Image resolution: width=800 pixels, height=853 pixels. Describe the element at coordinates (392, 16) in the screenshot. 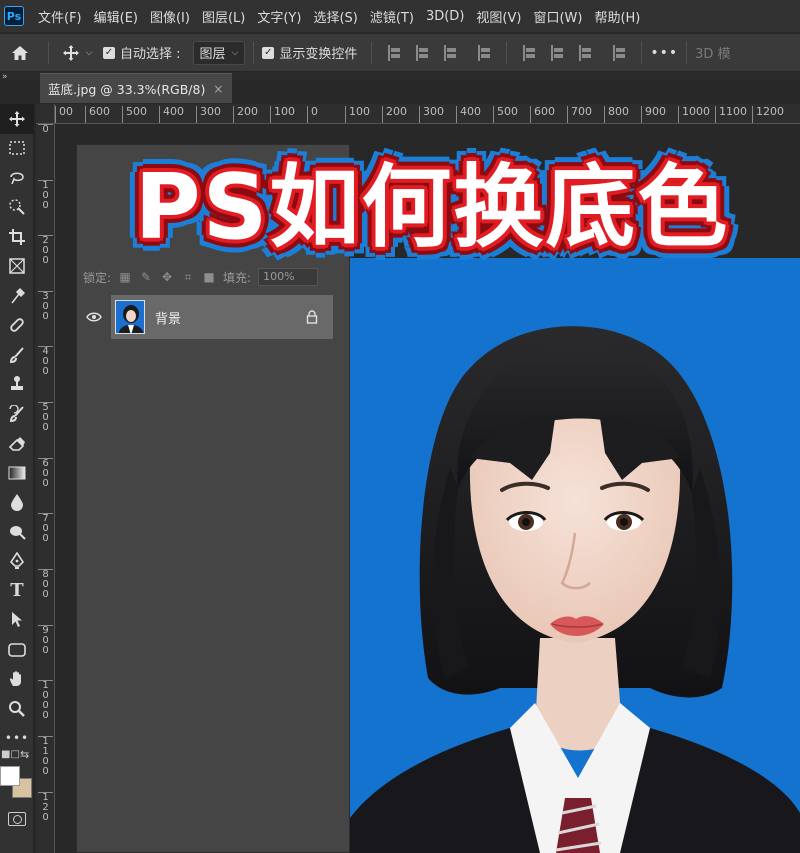

I see `menu-filter: 滤镜(T)` at that location.